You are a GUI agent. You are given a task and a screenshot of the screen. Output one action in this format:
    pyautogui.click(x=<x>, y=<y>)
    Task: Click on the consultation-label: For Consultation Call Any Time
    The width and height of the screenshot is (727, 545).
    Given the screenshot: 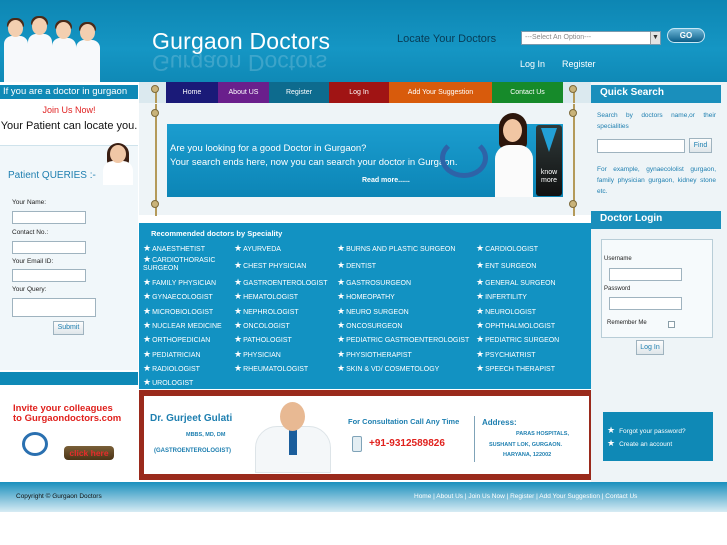 What is the action you would take?
    pyautogui.click(x=404, y=421)
    